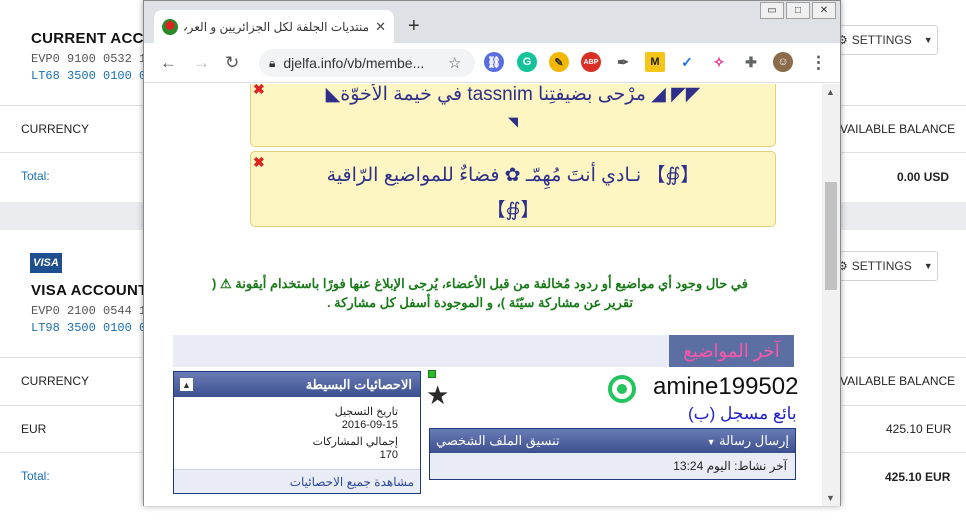 The image size is (966, 531). I want to click on rank-star-icon: ★, so click(438, 395).